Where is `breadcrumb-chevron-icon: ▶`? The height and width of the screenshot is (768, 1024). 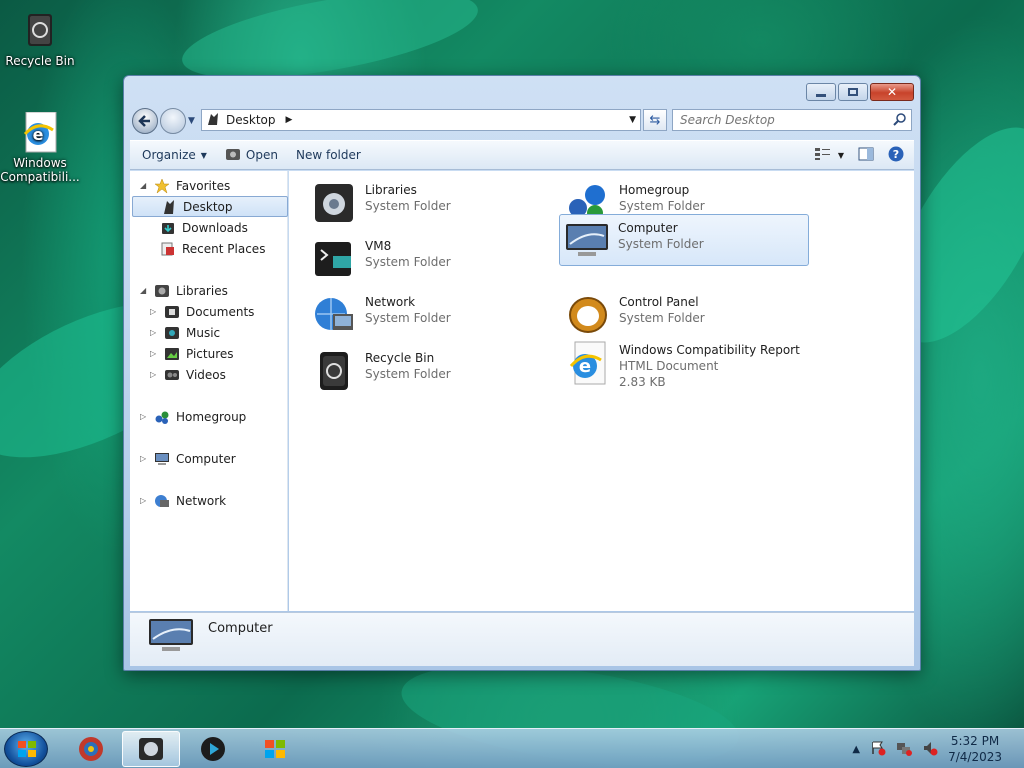
breadcrumb-chevron-icon: ▶ is located at coordinates (289, 120).